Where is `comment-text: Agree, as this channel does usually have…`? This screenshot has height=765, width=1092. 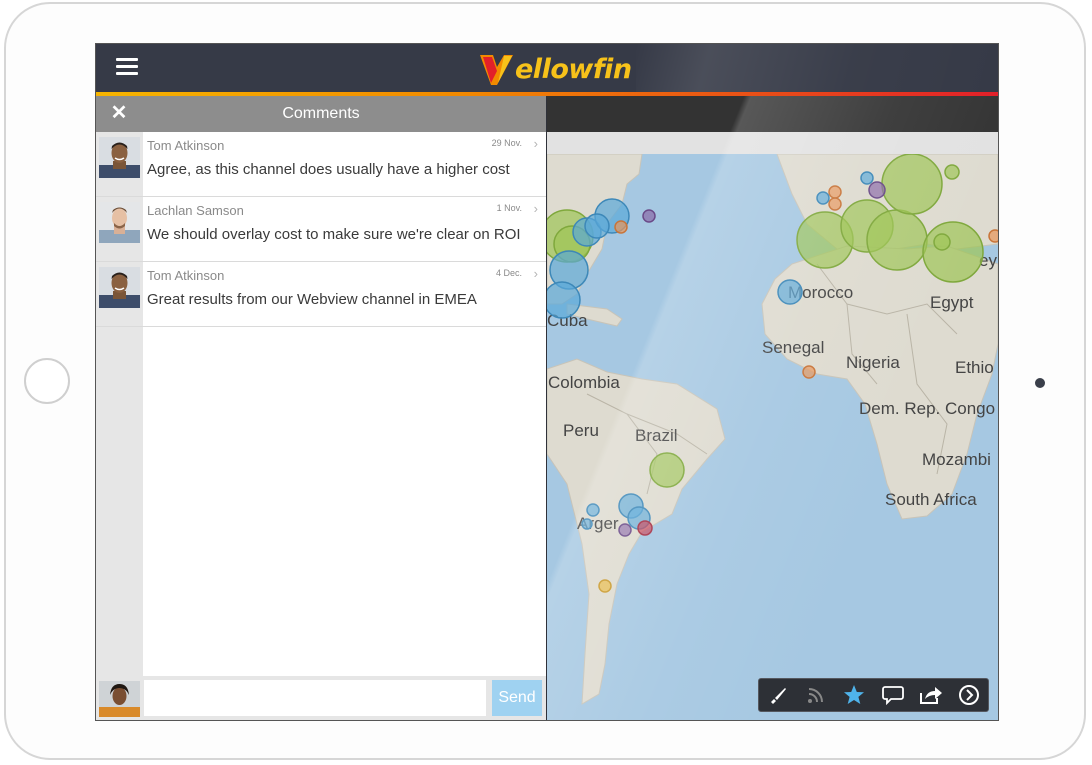 comment-text: Agree, as this channel does usually have… is located at coordinates (328, 169).